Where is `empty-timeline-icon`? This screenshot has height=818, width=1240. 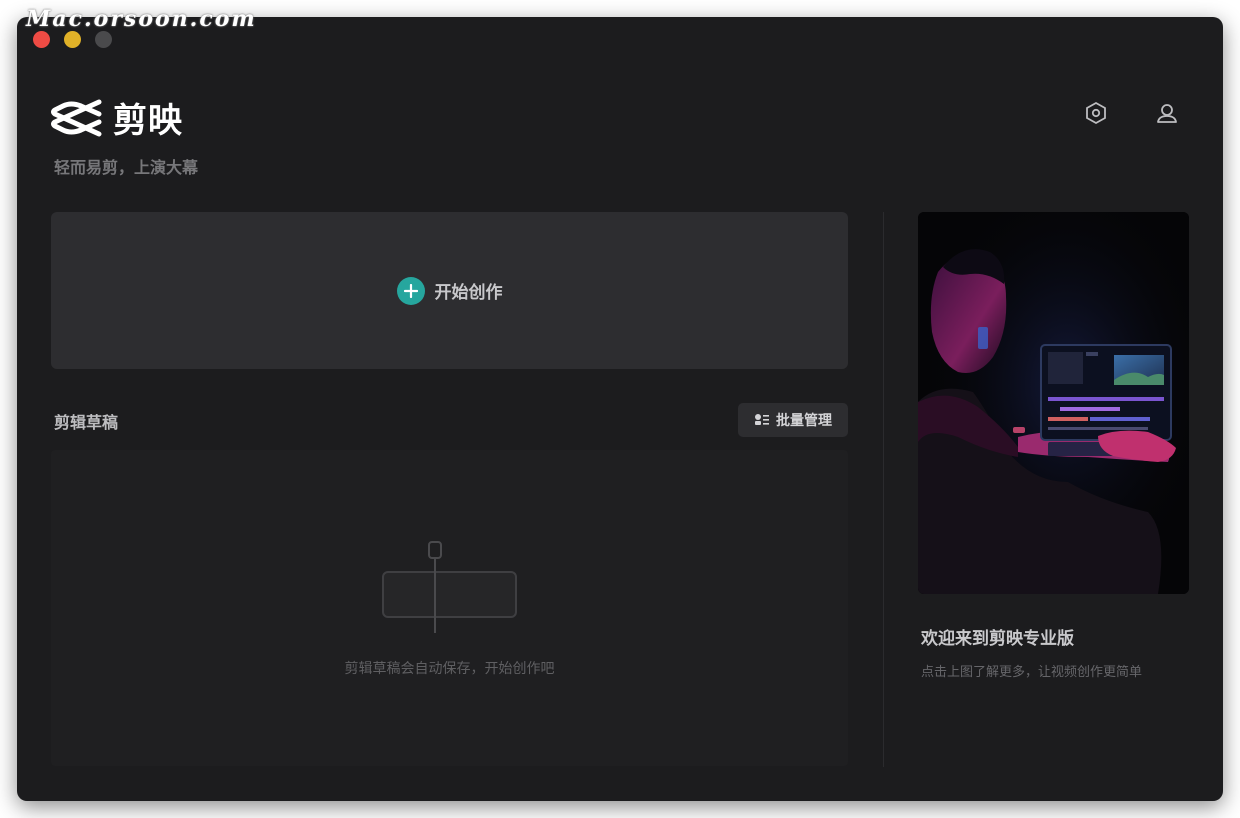 empty-timeline-icon is located at coordinates (449, 587).